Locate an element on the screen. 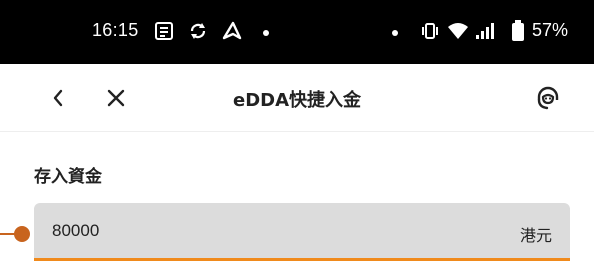 The image size is (594, 264). signal-icon is located at coordinates (486, 31).